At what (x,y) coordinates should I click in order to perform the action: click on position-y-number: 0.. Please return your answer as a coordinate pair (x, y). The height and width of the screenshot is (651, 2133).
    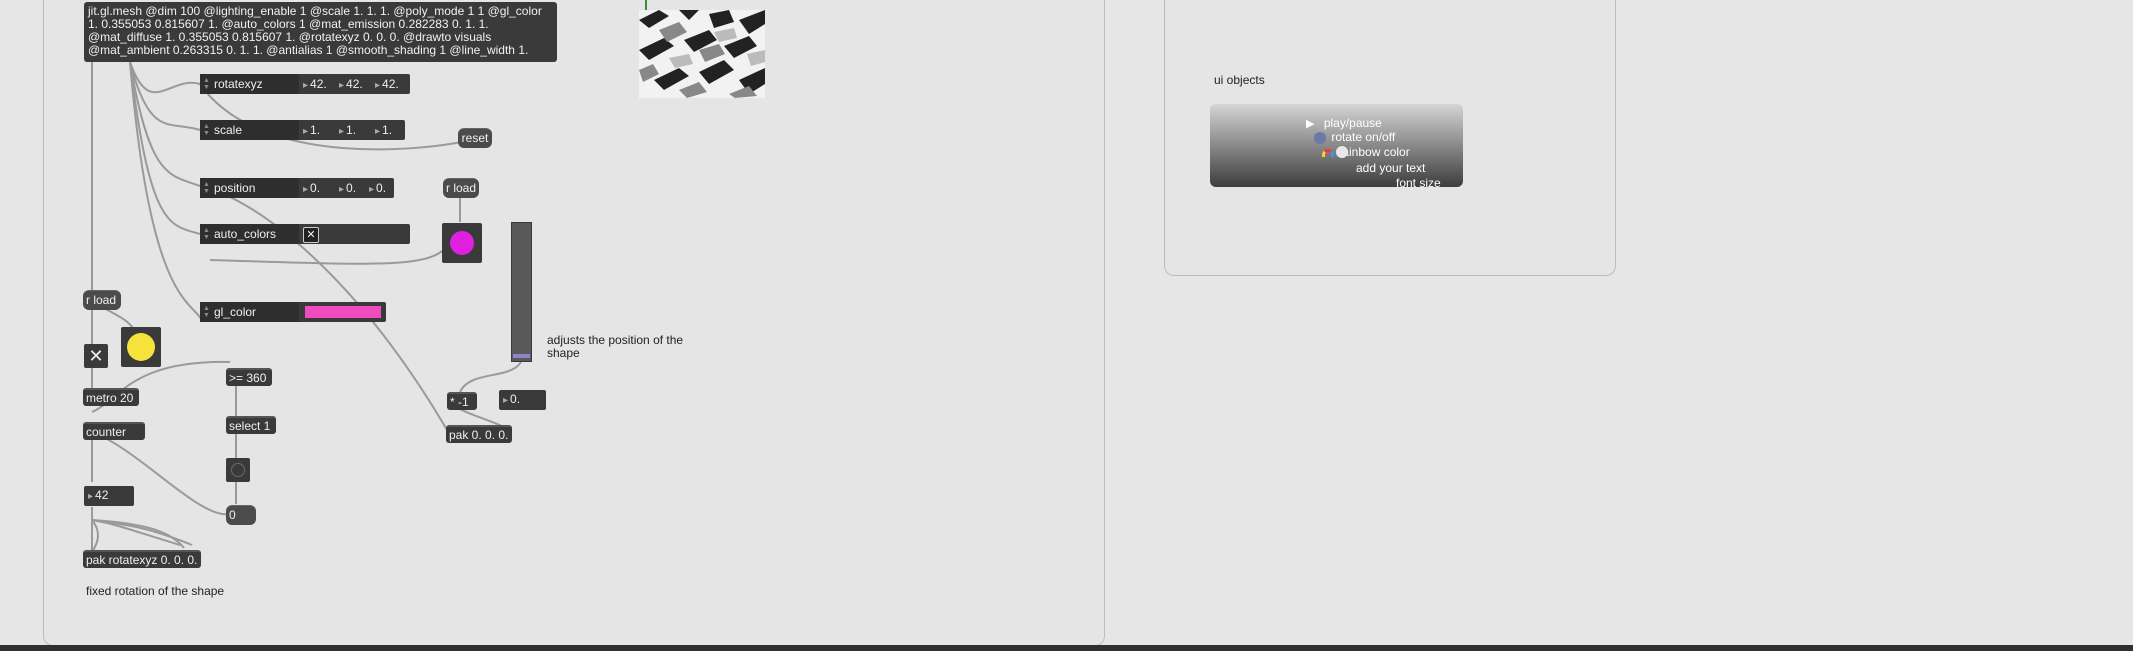
    Looking at the image, I should click on (347, 189).